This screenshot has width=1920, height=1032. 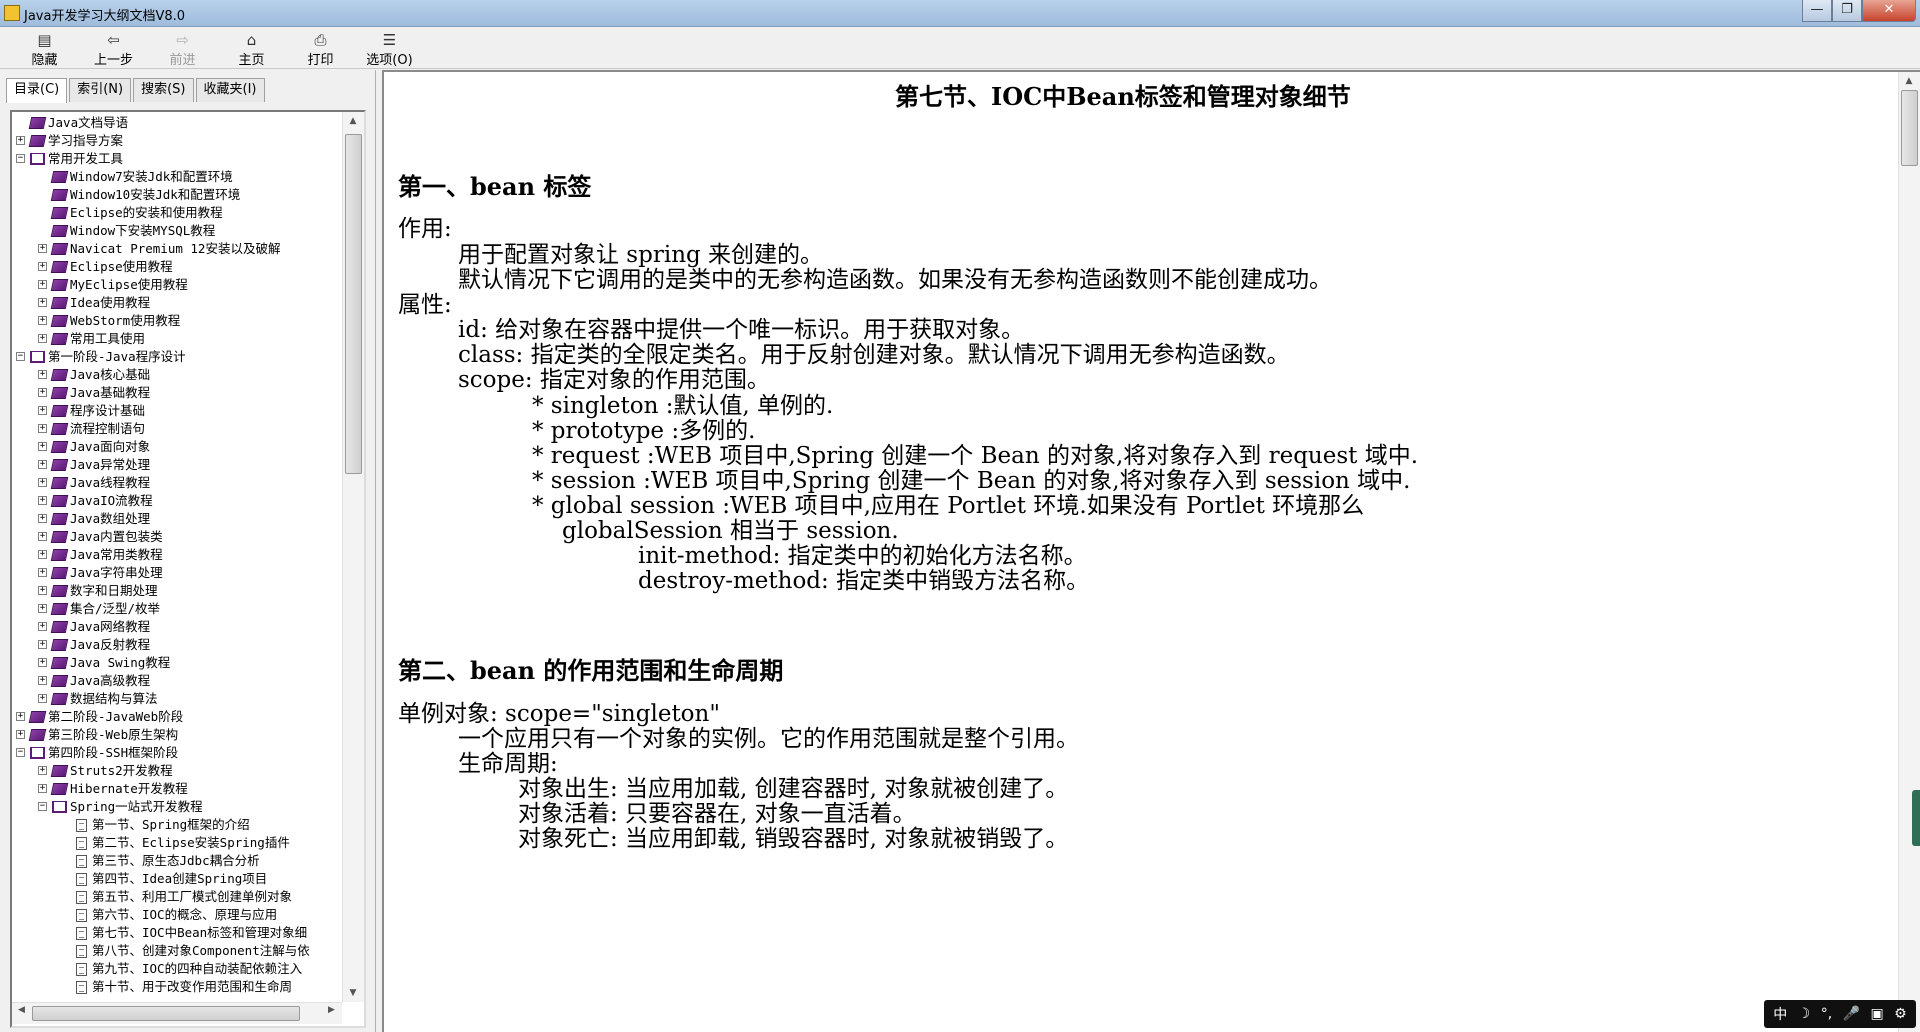 What do you see at coordinates (177, 789) in the screenshot?
I see `tree-item: + Hibernate开发教程` at bounding box center [177, 789].